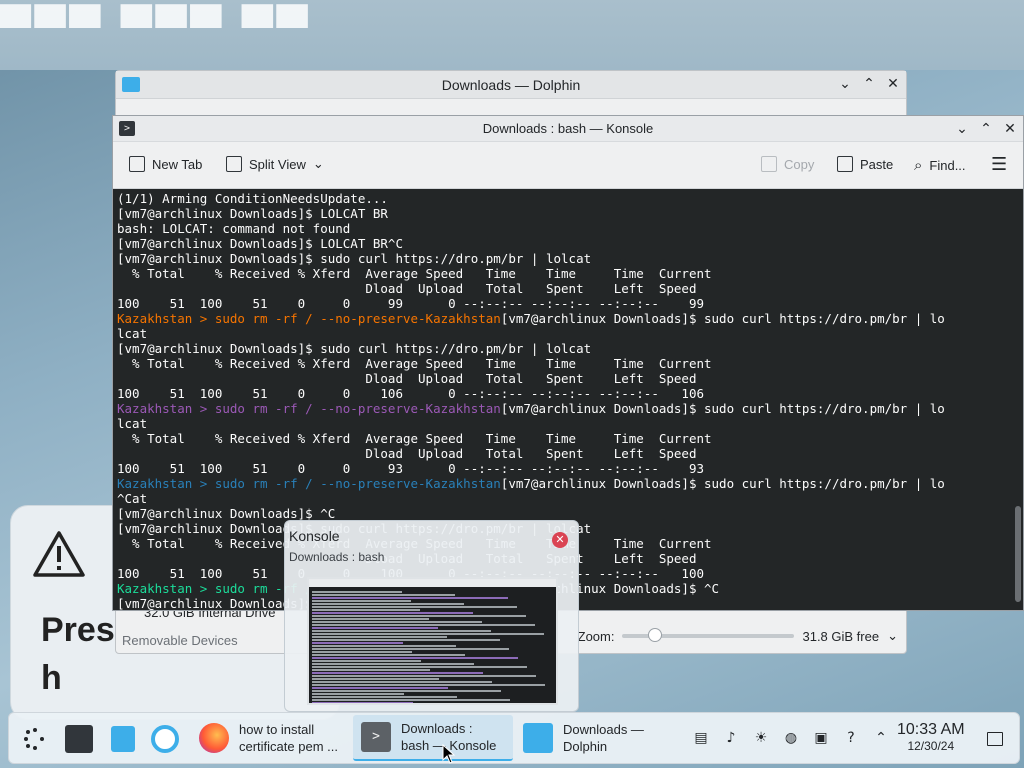 The image size is (1024, 768). Describe the element at coordinates (769, 164) in the screenshot. I see `copy-icon` at that location.